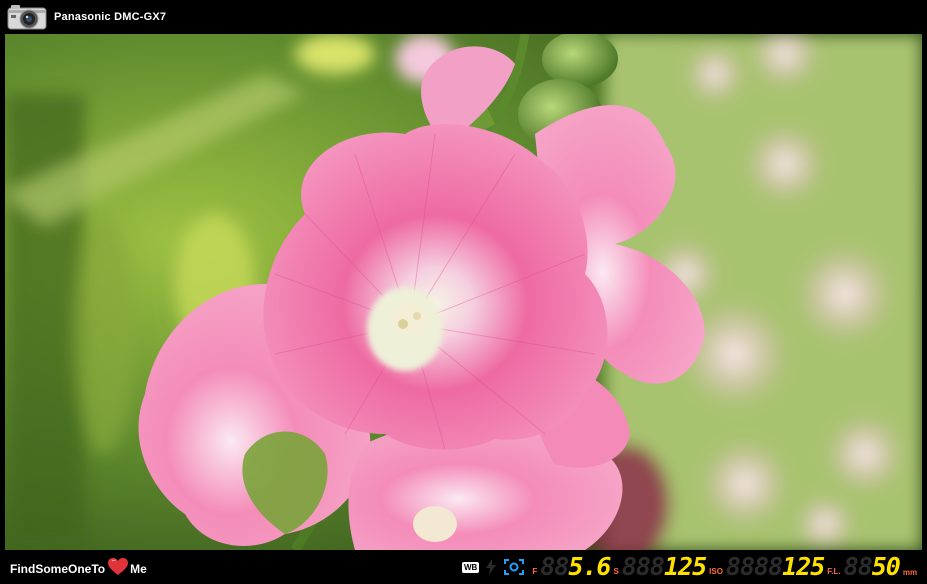  What do you see at coordinates (535, 571) in the screenshot?
I see `aperture-label: F` at bounding box center [535, 571].